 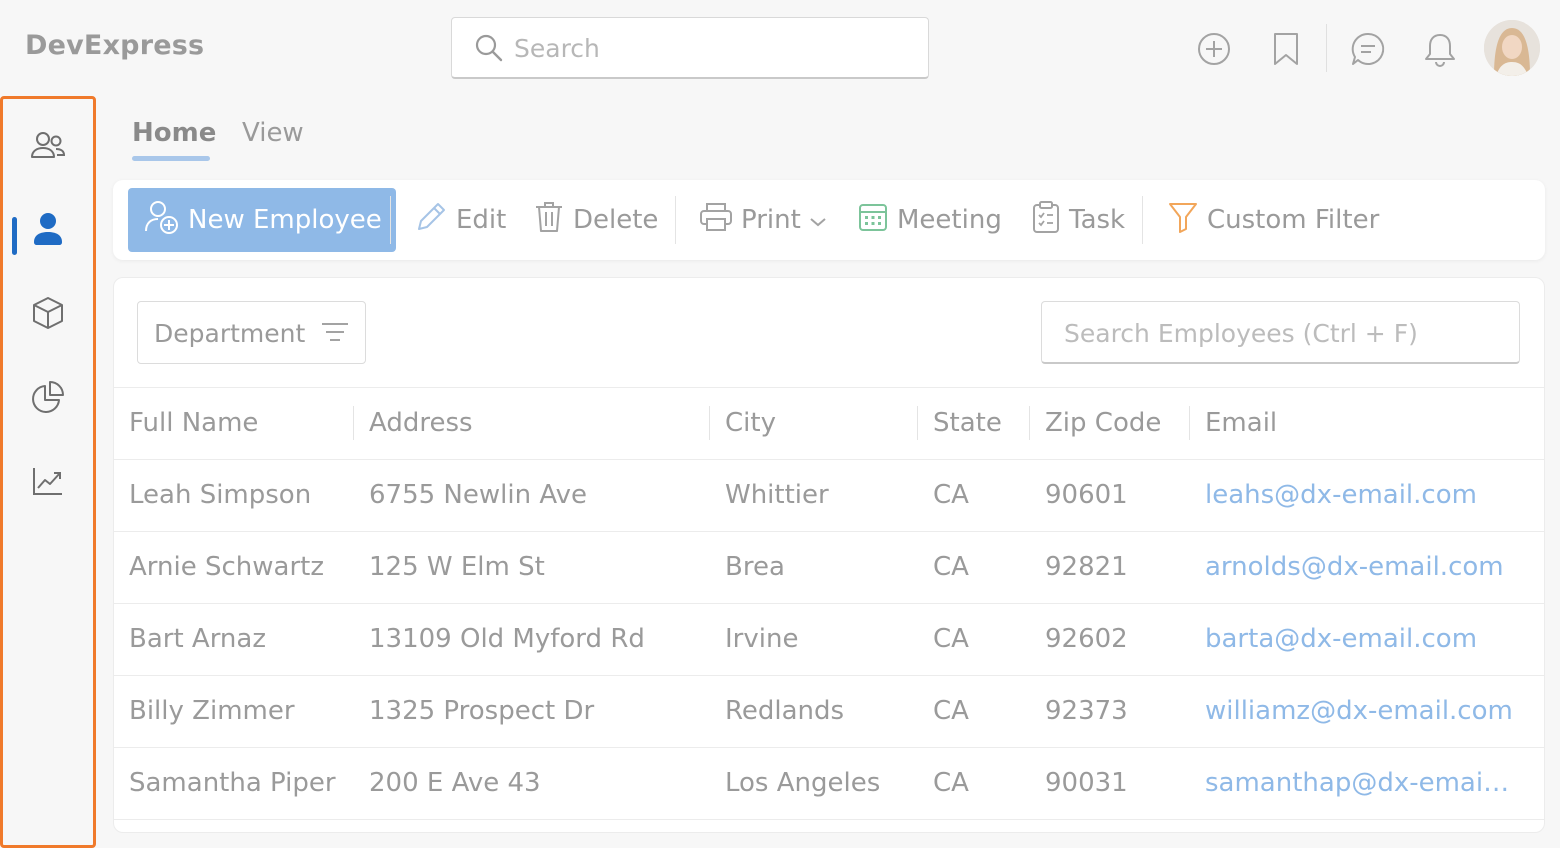 What do you see at coordinates (1360, 783) in the screenshot?
I see `cell-email-link: samanthap@dx-email.com` at bounding box center [1360, 783].